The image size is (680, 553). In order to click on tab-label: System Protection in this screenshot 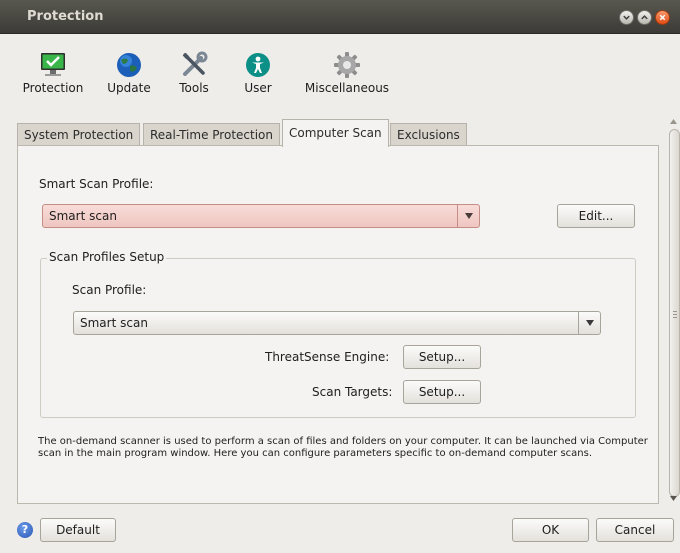, I will do `click(79, 135)`.